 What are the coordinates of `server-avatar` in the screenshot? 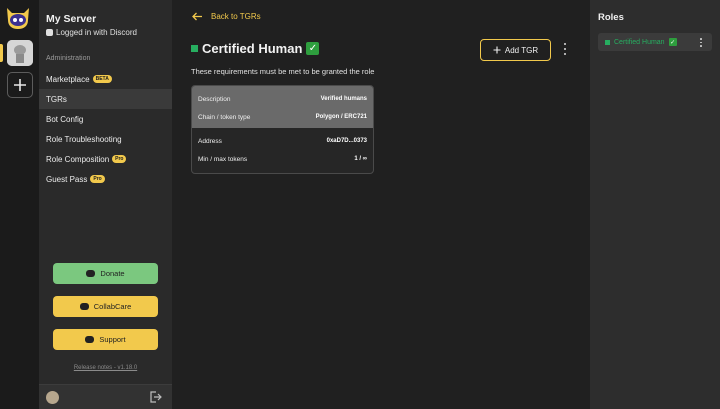 It's located at (20, 53).